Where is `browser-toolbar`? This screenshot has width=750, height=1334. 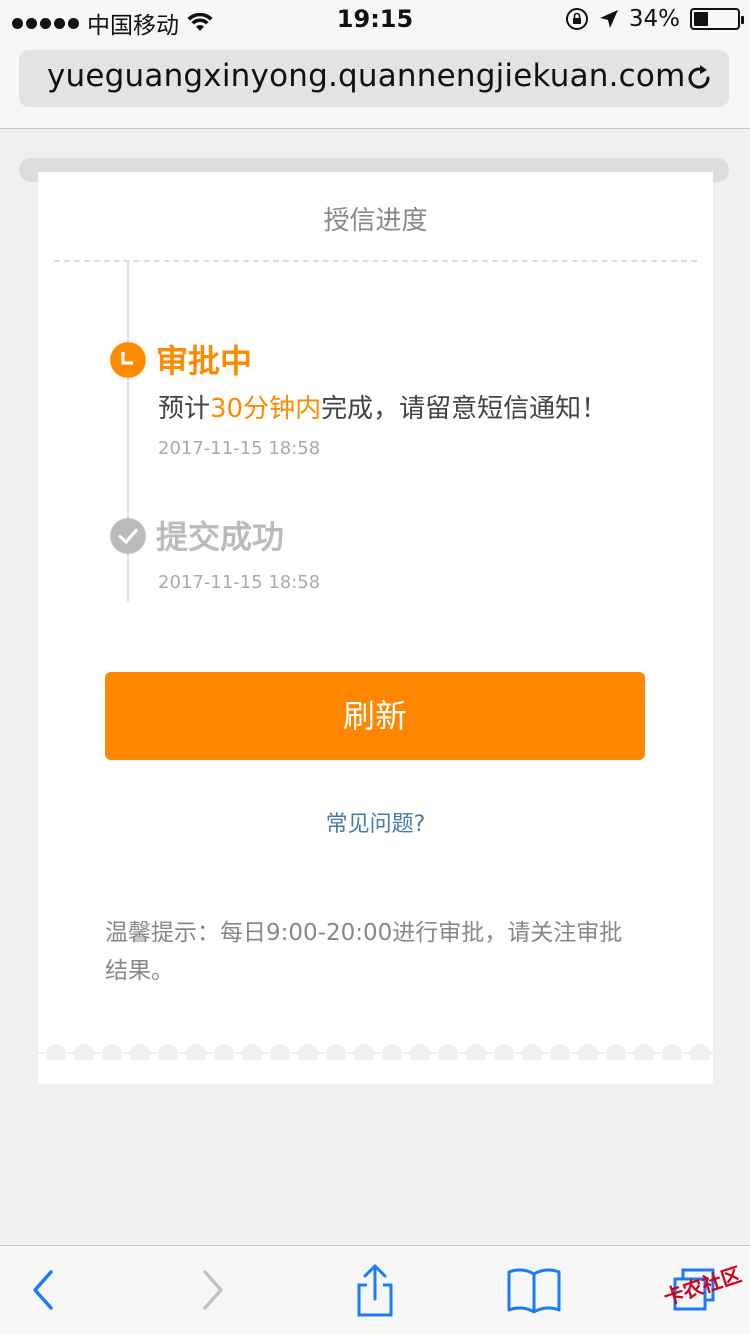 browser-toolbar is located at coordinates (375, 1289).